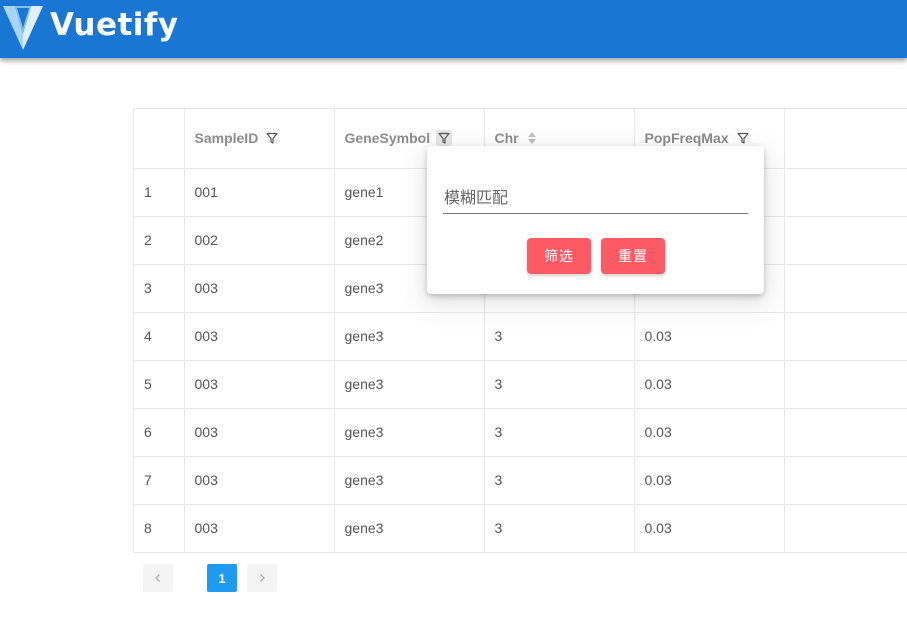  I want to click on page-button-current: 1, so click(222, 578).